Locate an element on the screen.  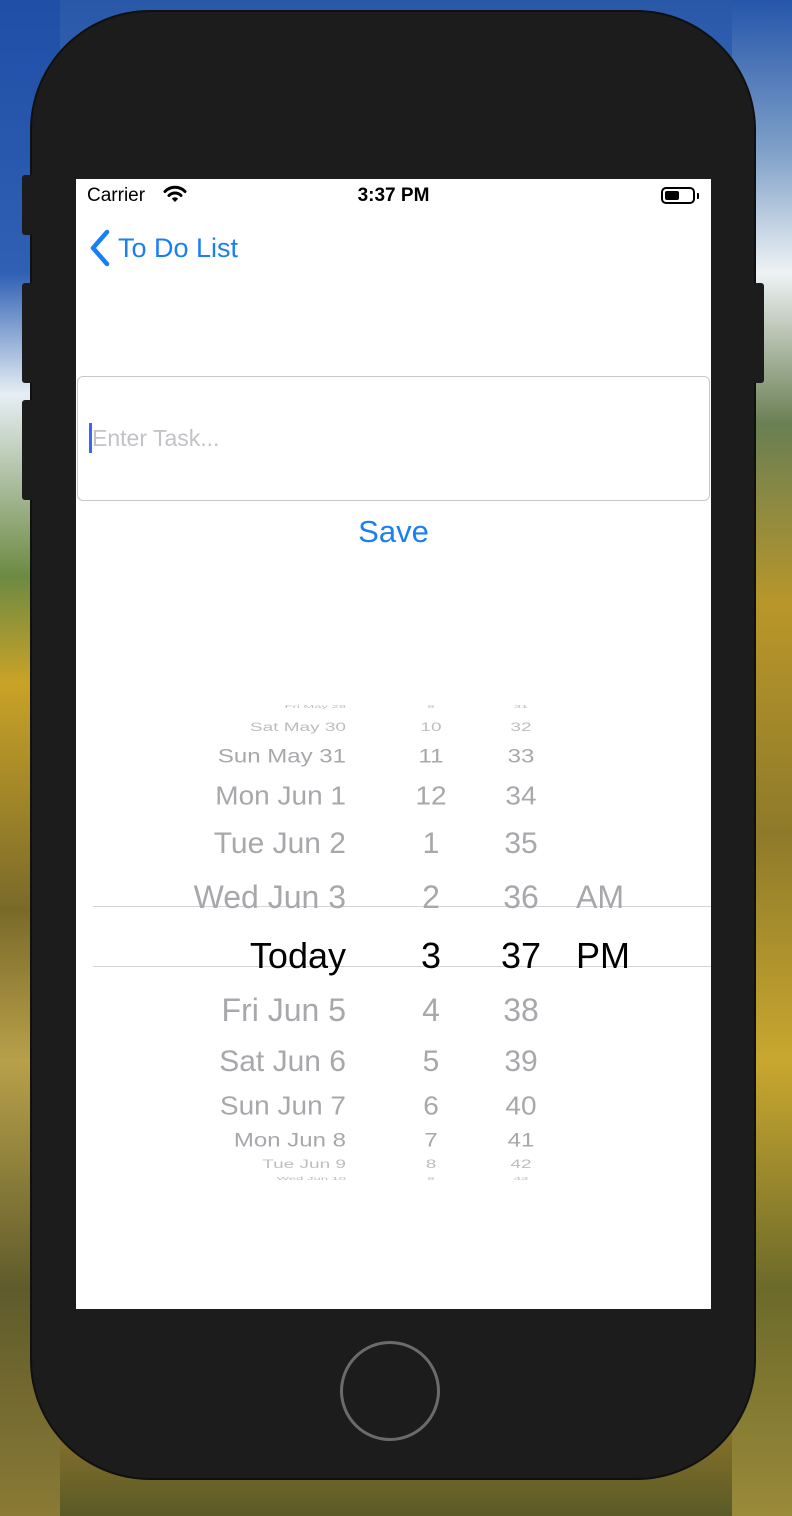
picker-minute-option: 38 is located at coordinates (521, 1010).